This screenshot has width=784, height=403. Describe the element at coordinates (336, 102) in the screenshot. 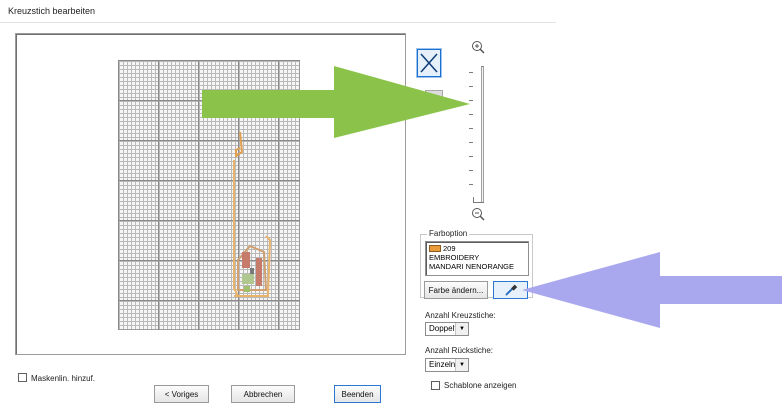

I see `green-arrow-annotation` at that location.